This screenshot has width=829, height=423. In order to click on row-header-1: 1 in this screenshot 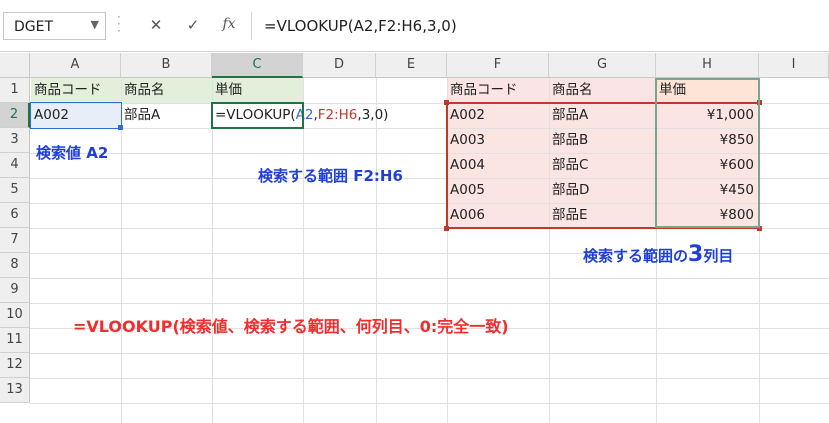, I will do `click(15, 90)`.